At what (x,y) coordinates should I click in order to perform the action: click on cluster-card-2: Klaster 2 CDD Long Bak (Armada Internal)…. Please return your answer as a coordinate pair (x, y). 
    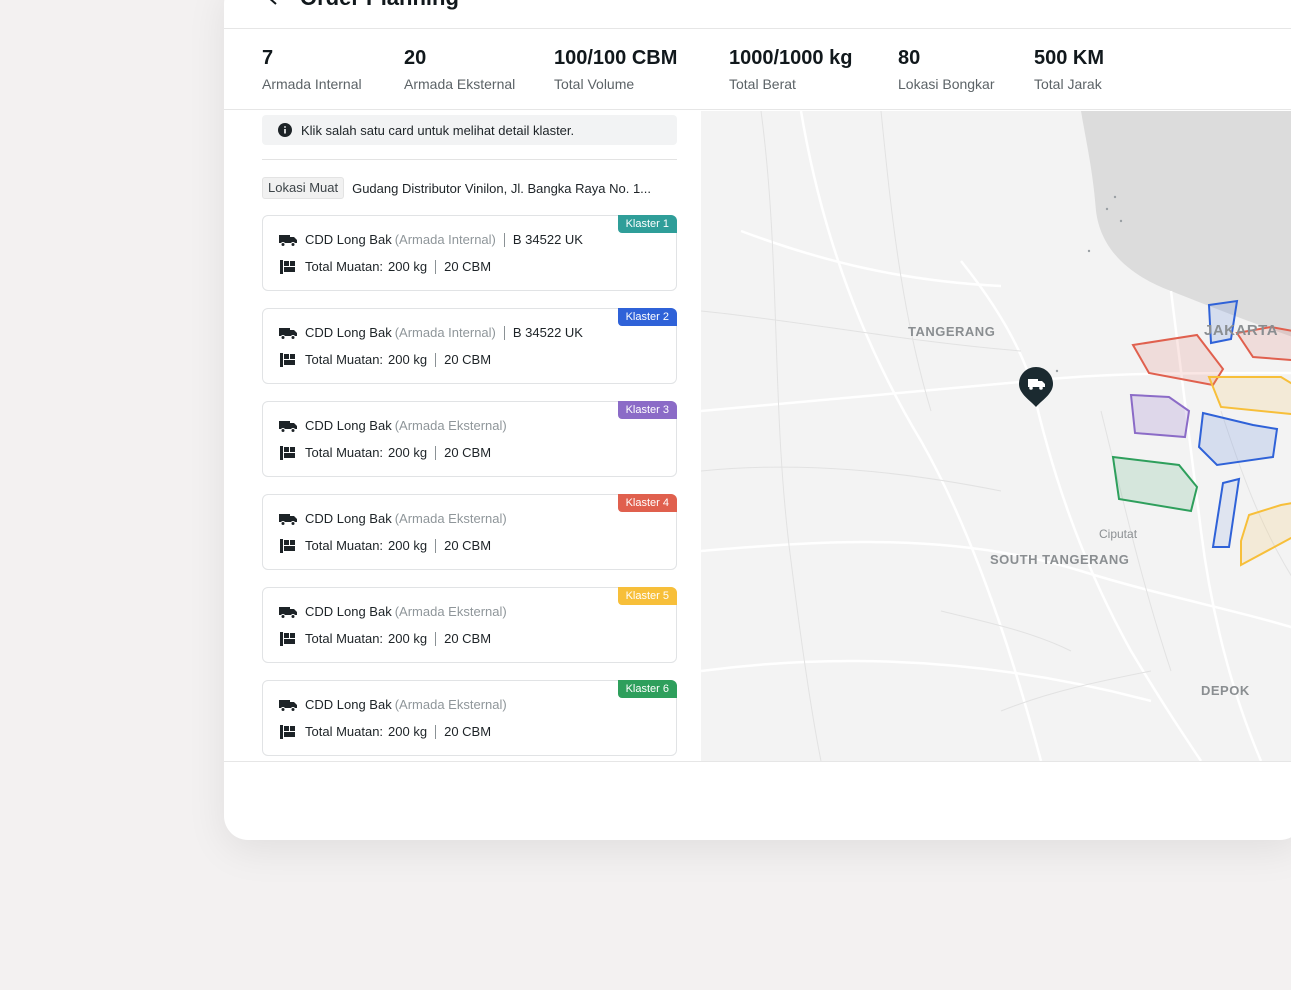
    Looking at the image, I should click on (469, 346).